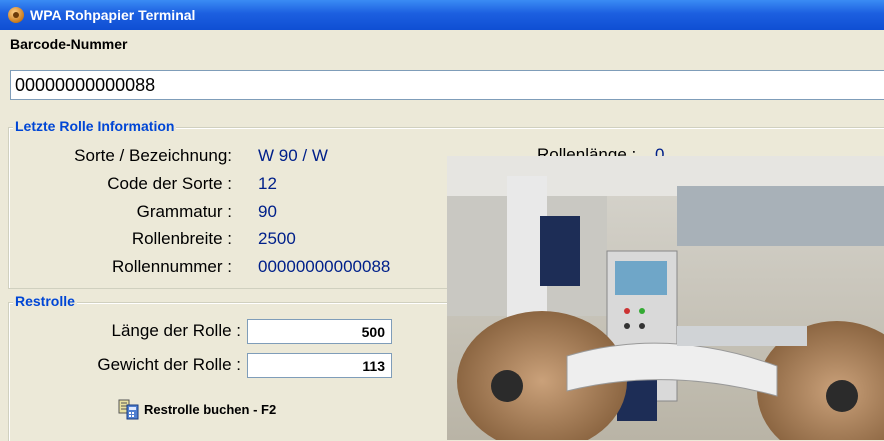  Describe the element at coordinates (277, 238) in the screenshot. I see `info-value: 2500` at that location.